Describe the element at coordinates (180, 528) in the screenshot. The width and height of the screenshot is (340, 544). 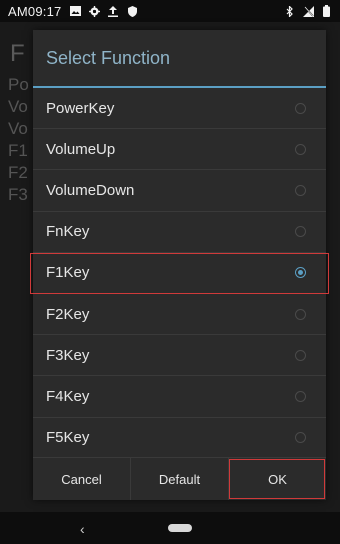
I see `home-pill-icon` at that location.